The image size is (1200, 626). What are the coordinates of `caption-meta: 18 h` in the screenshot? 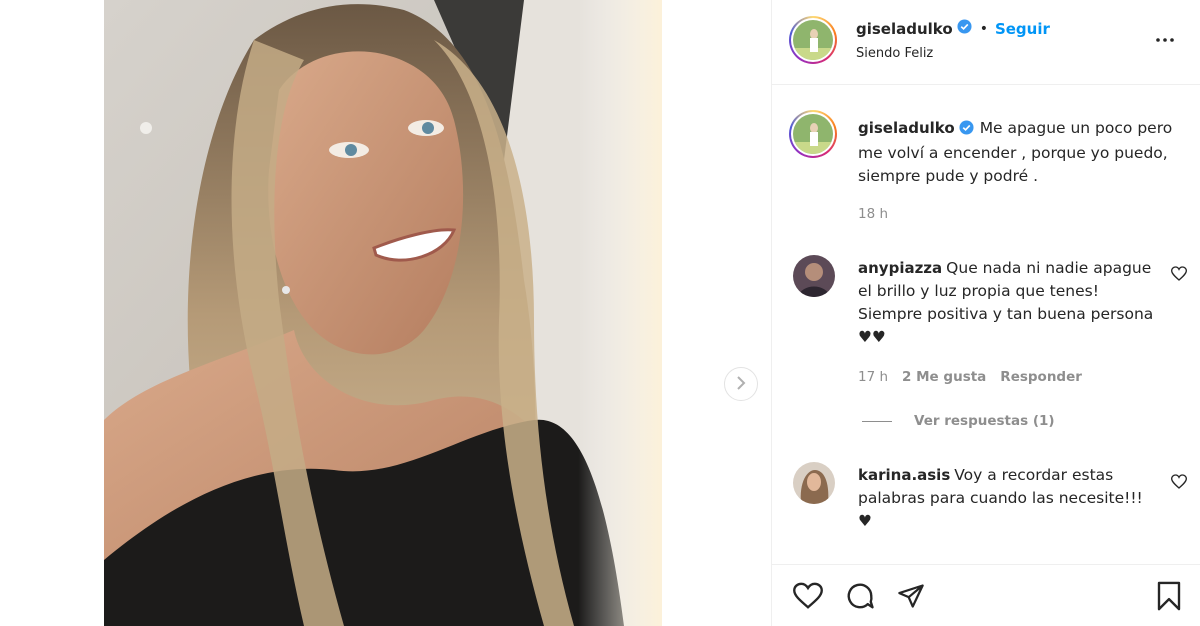 It's located at (873, 214).